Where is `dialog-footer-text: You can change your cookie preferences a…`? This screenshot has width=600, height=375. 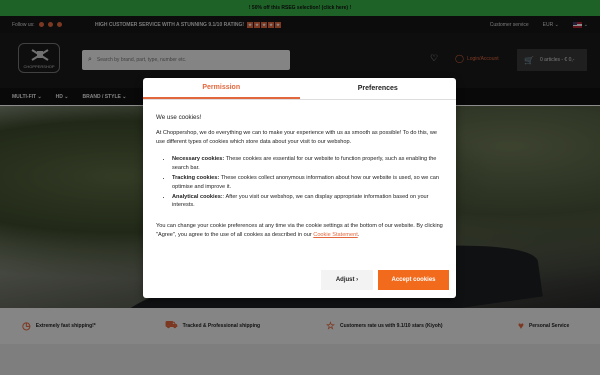 dialog-footer-text: You can change your cookie preferences a… is located at coordinates (299, 231).